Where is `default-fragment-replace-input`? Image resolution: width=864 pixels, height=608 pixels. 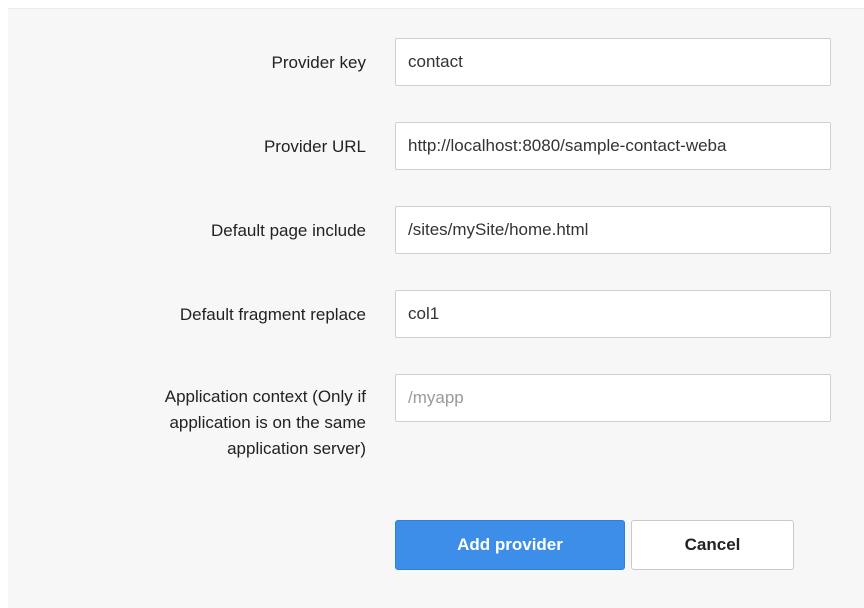
default-fragment-replace-input is located at coordinates (613, 314).